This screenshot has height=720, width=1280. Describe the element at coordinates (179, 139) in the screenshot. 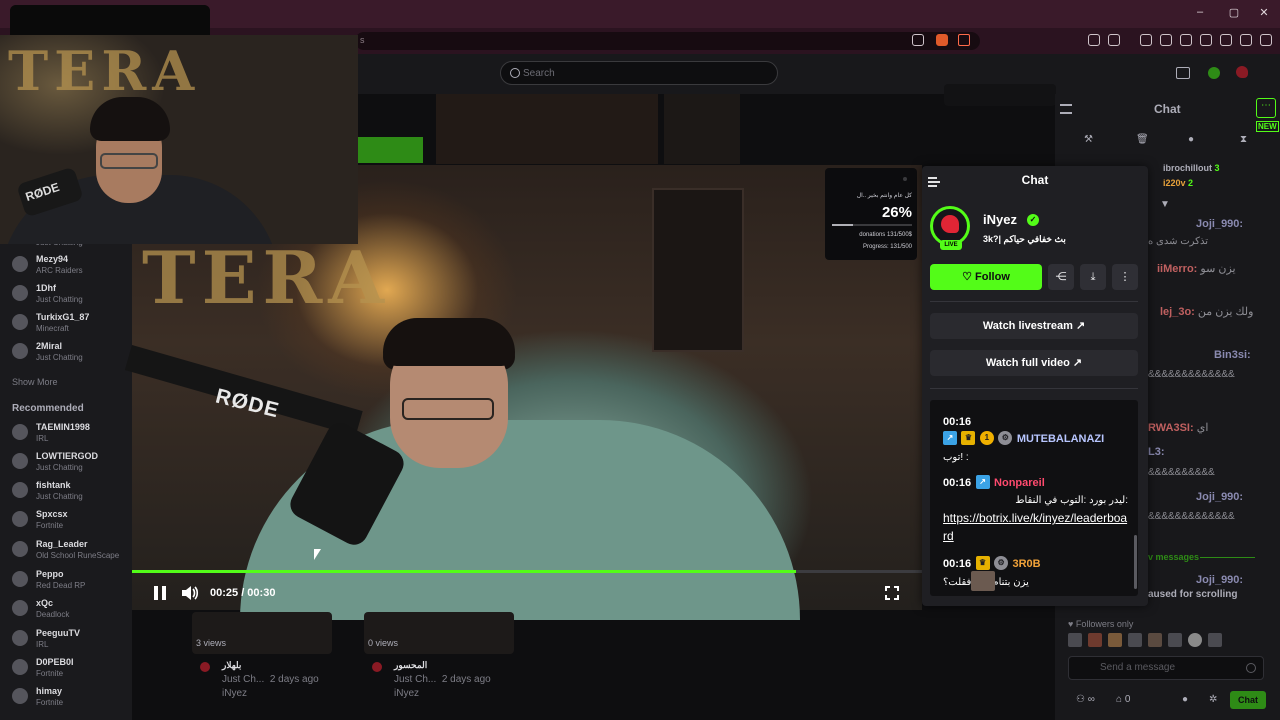

I see `webcam-overlay: TERA RØDE` at that location.